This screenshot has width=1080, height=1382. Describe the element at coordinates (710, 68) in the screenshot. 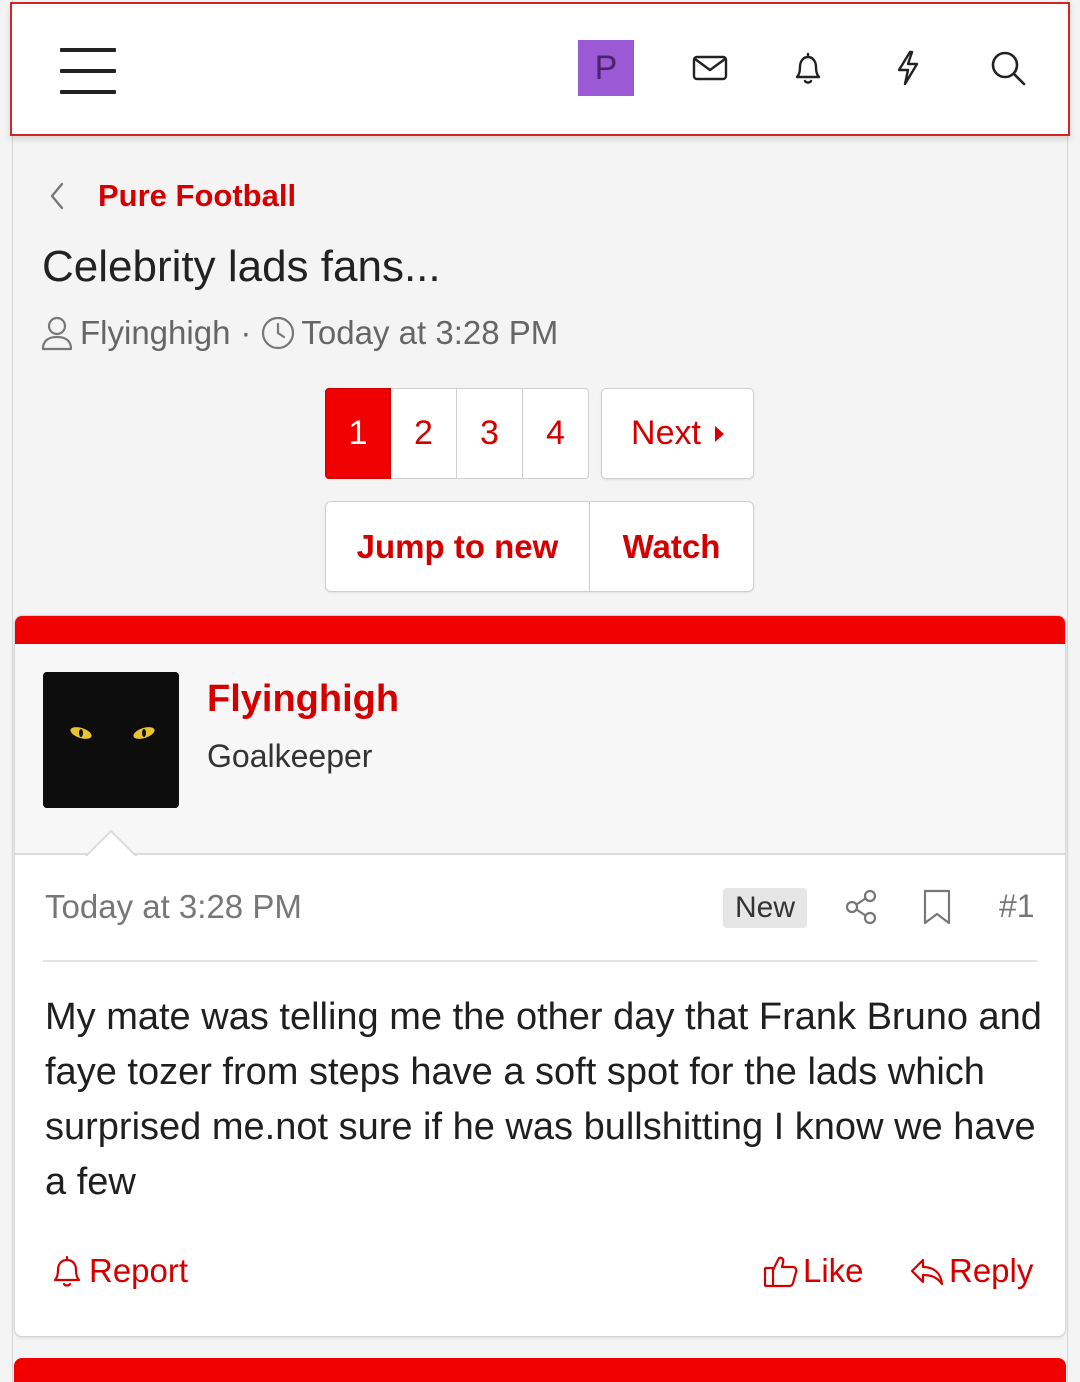

I see `envelope-icon` at that location.